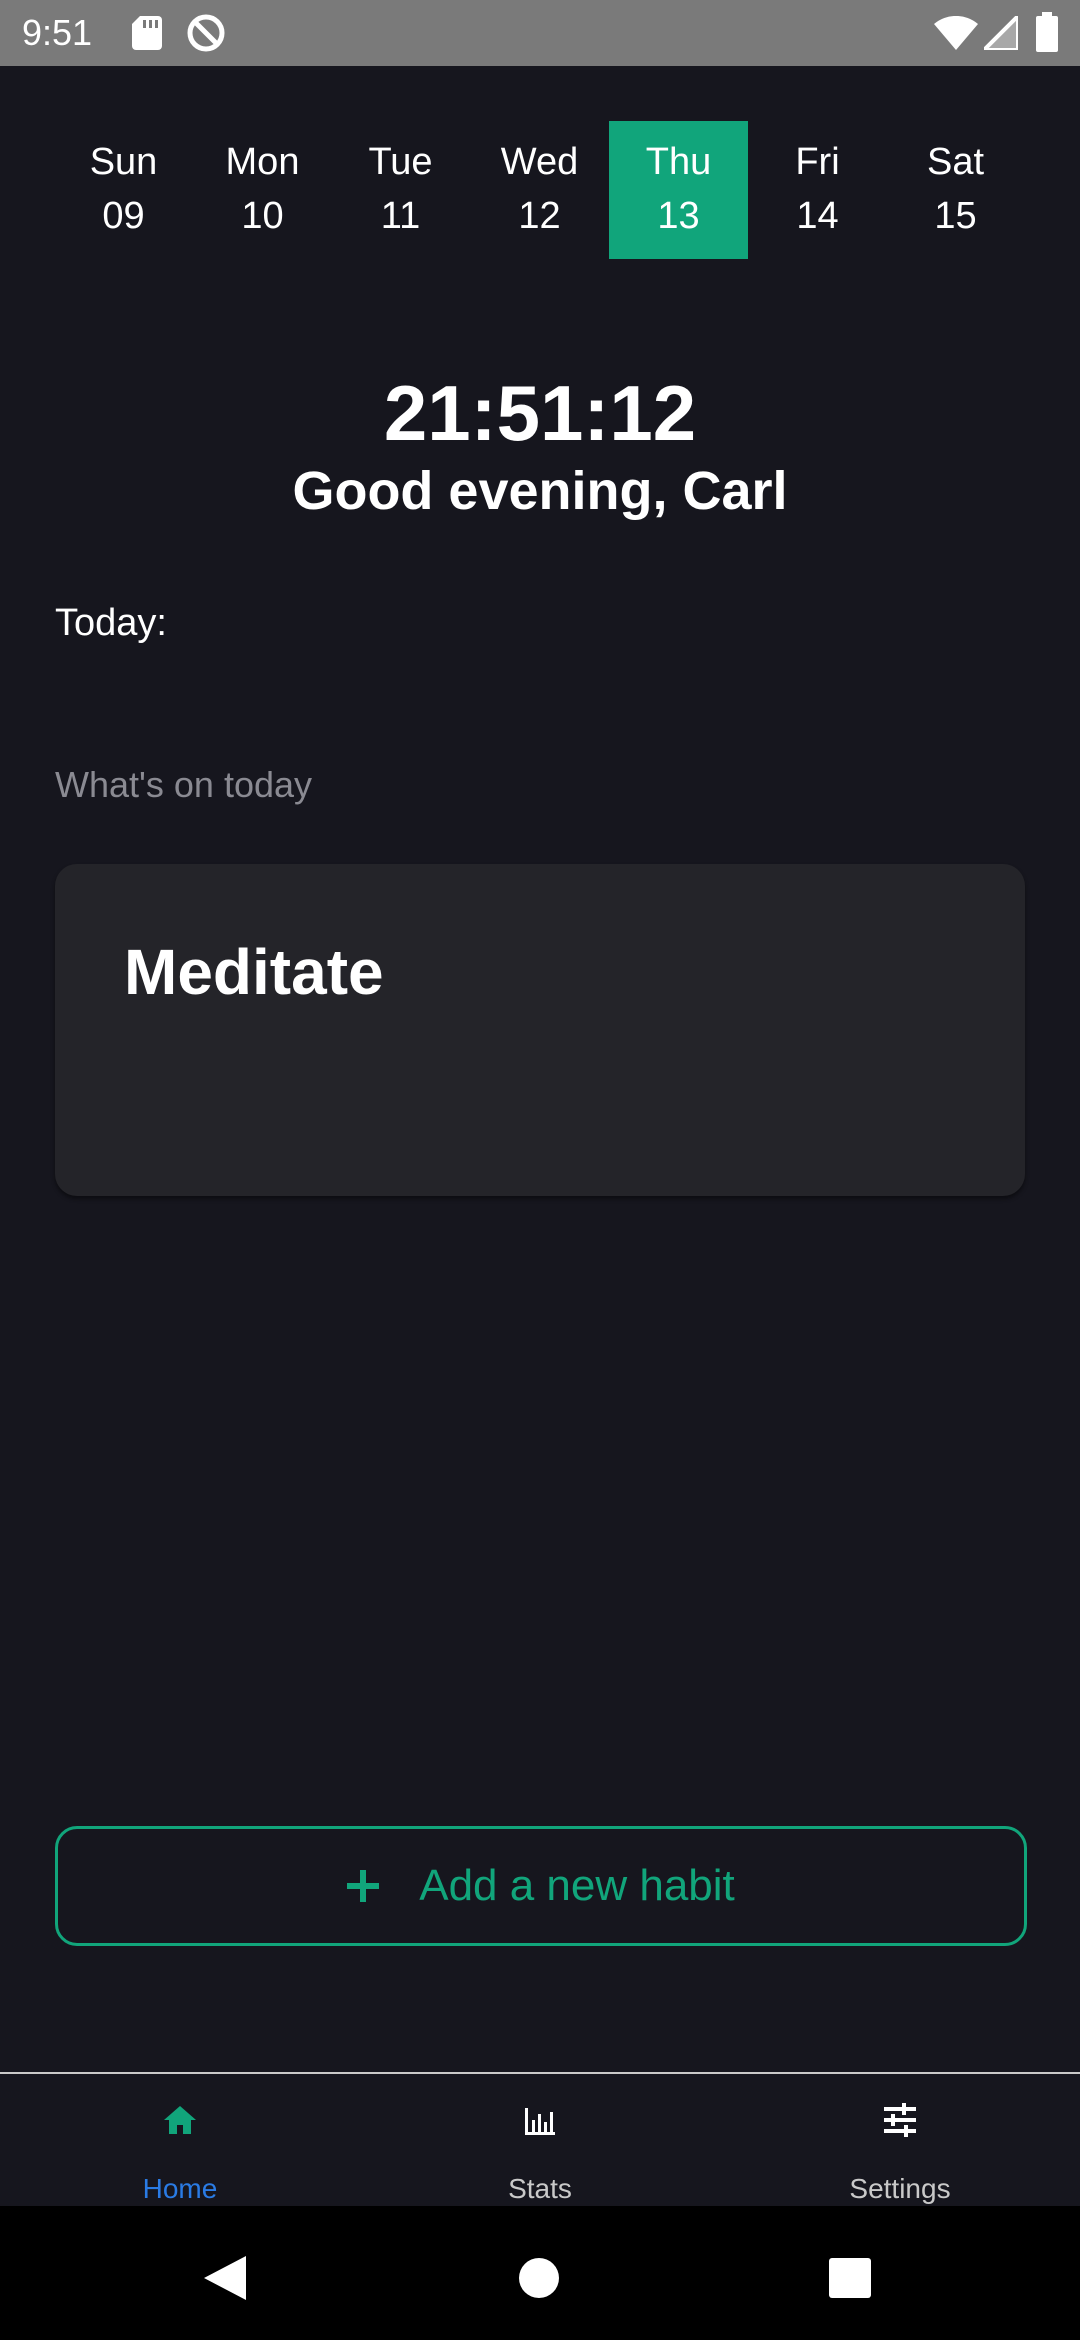 This screenshot has width=1080, height=2340. I want to click on day-wed: Wed 12, so click(539, 190).